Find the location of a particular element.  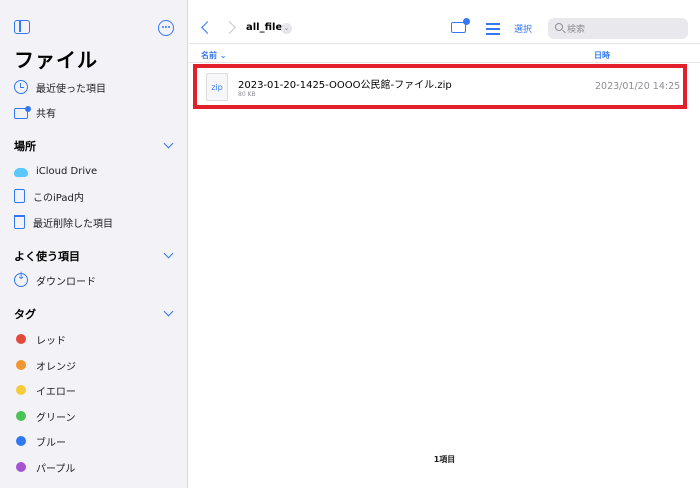

section-locations-title: 場所 is located at coordinates (25, 146).